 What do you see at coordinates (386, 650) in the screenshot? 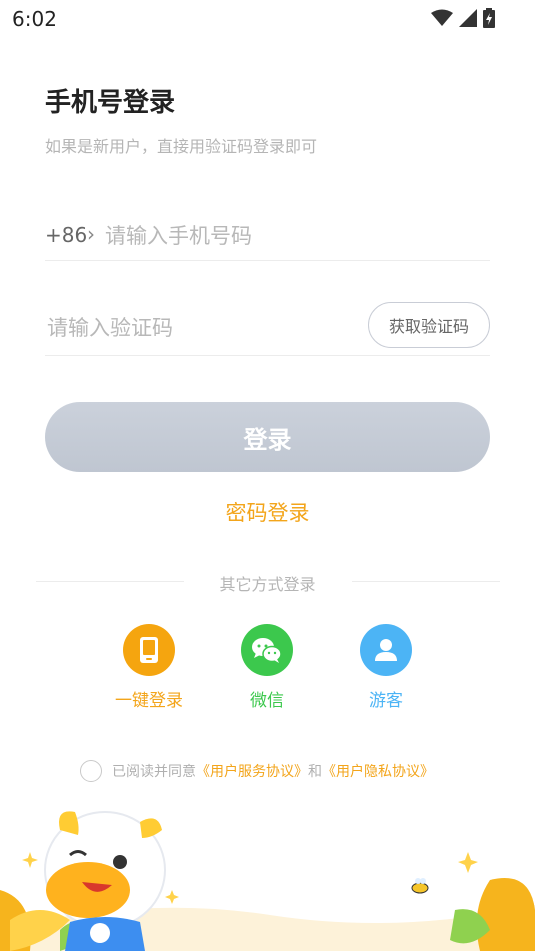
I see `user-icon` at bounding box center [386, 650].